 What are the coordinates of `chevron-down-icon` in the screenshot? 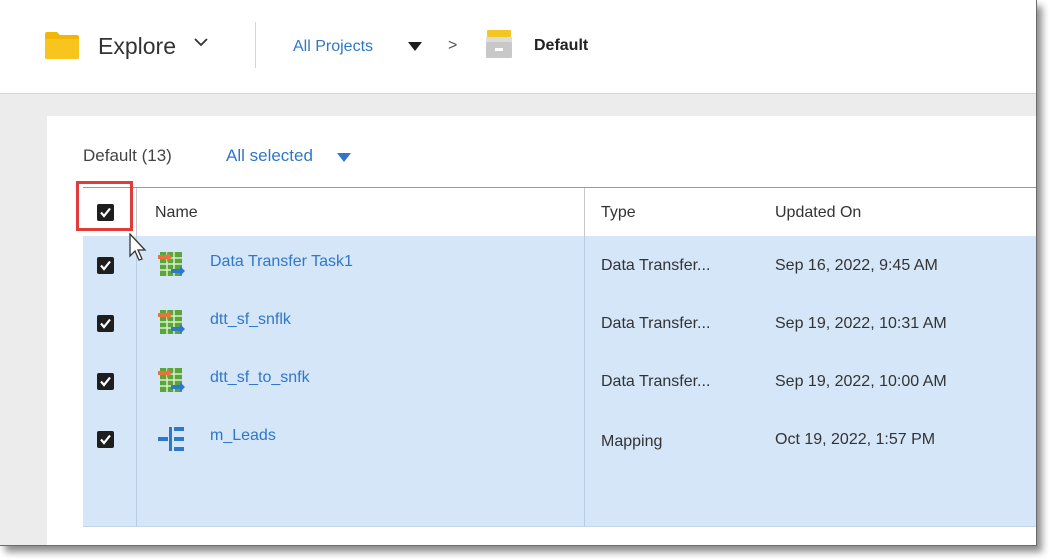 It's located at (201, 42).